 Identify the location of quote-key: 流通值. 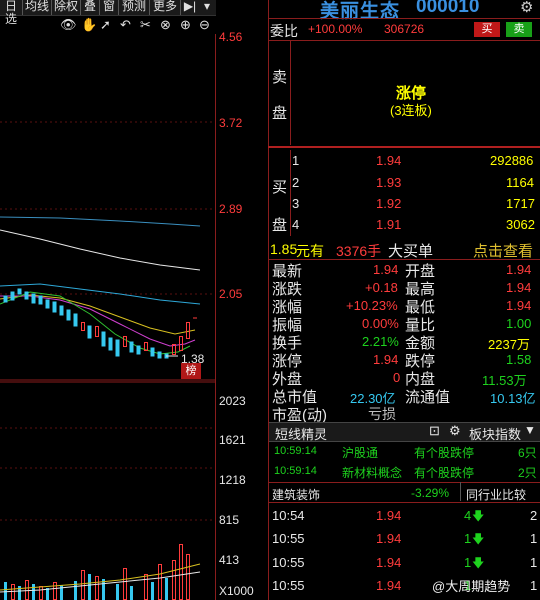
(428, 397).